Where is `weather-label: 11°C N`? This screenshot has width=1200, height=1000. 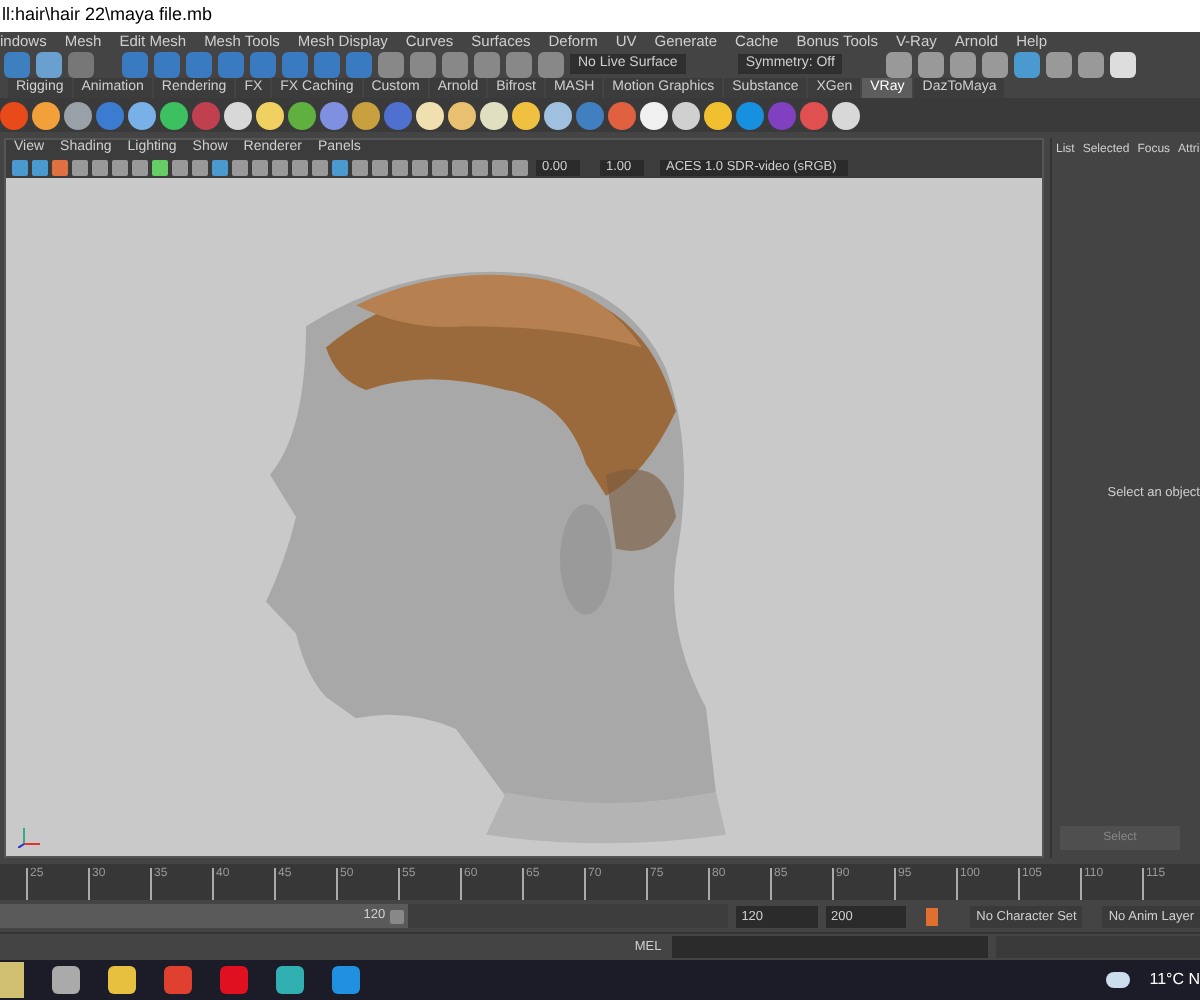
weather-label: 11°C N is located at coordinates (1174, 980).